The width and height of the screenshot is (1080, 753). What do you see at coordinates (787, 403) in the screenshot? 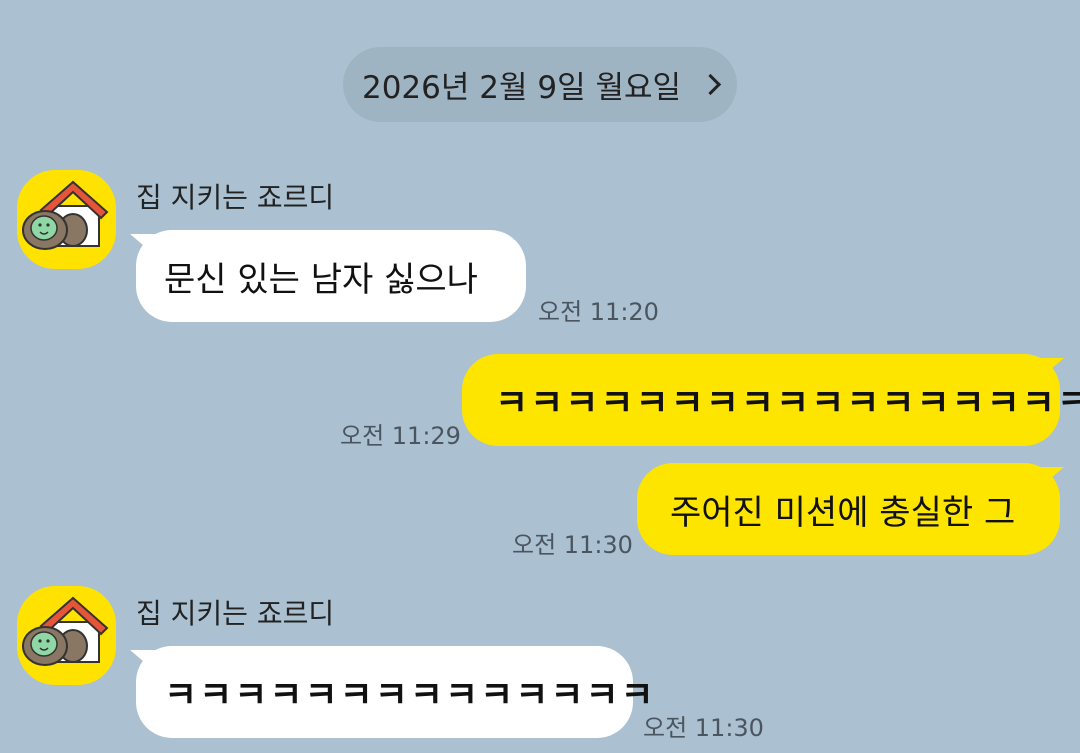
I see `message-text: ㅋㅋㅋㅋㅋㅋㅋㅋㅋㅋㅋㅋㅋㅋㅋㅋㅋ` at bounding box center [787, 403].